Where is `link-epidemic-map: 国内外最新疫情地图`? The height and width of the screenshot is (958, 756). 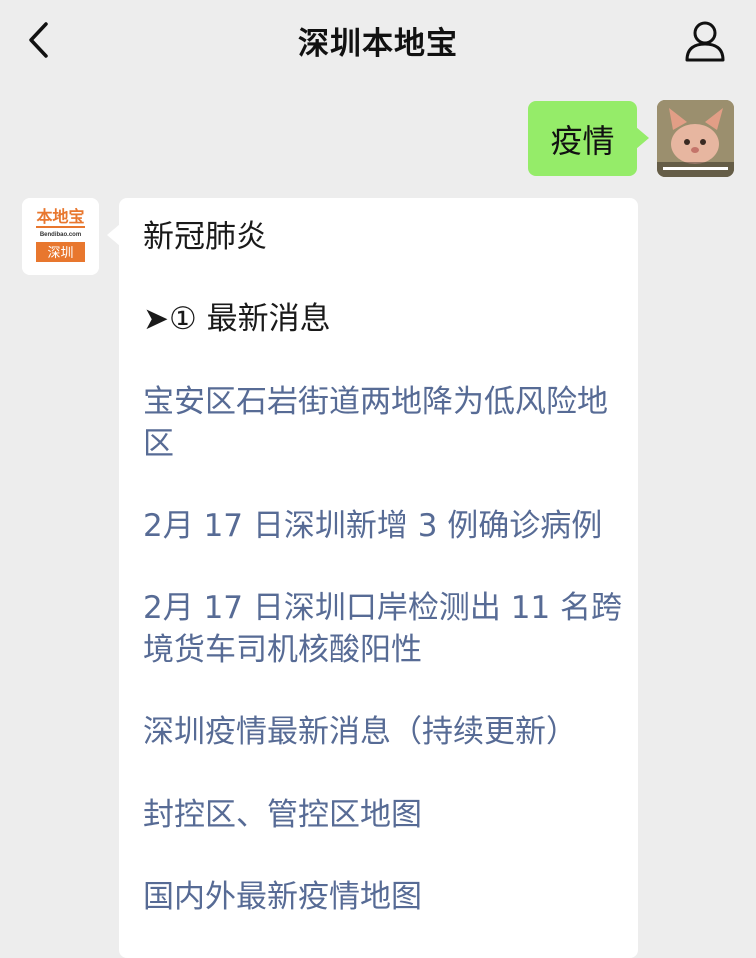 link-epidemic-map: 国内外最新疫情地图 is located at coordinates (383, 897).